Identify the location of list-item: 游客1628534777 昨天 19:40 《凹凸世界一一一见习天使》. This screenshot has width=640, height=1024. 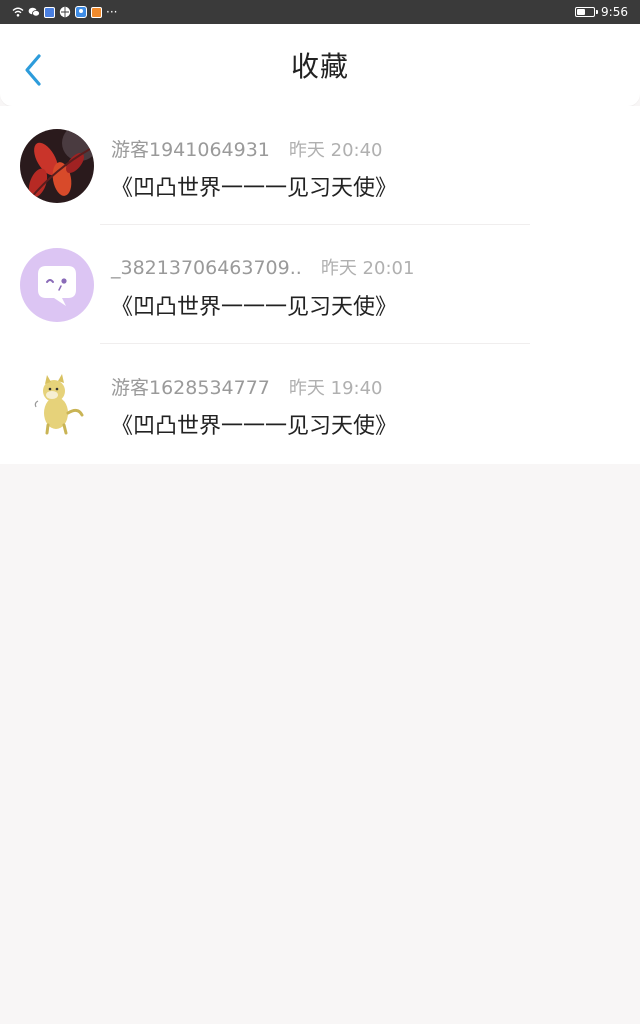
(320, 403).